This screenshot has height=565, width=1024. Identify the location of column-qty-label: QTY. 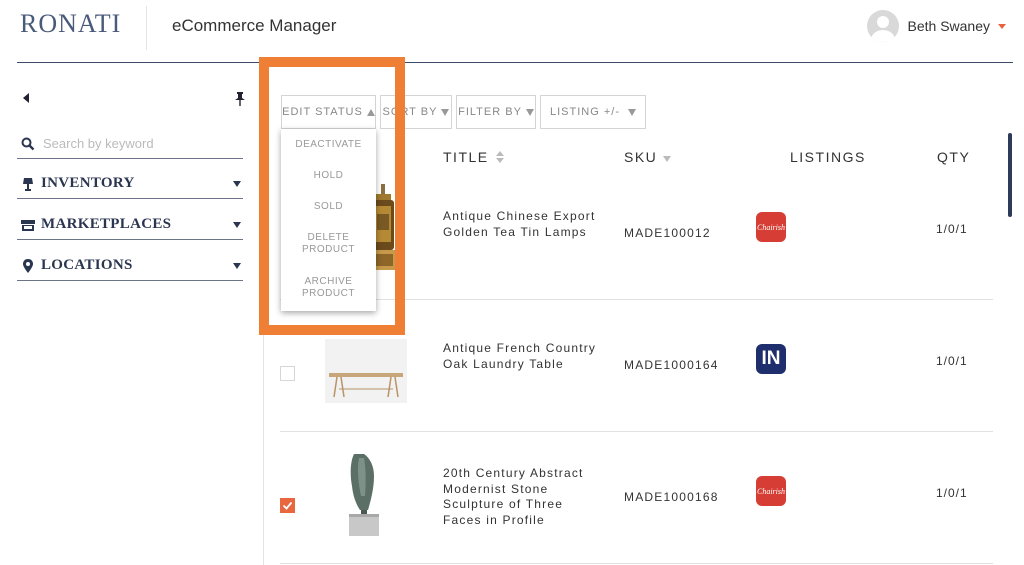
(954, 157).